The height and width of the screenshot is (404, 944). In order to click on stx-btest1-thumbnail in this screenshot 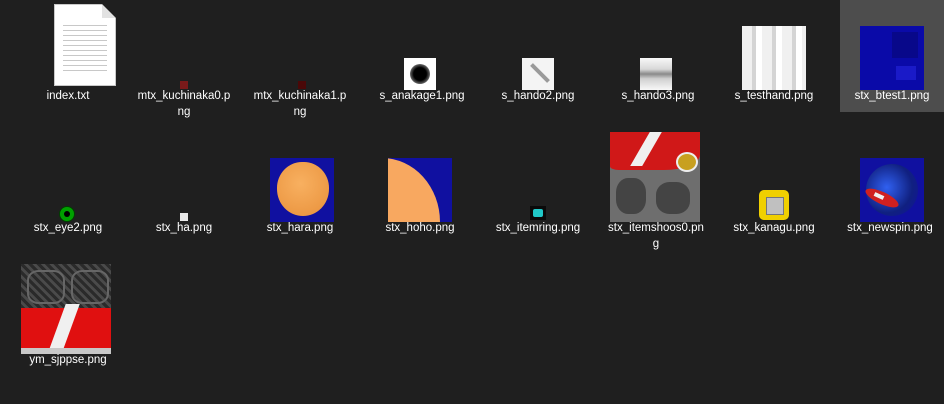, I will do `click(892, 45)`.